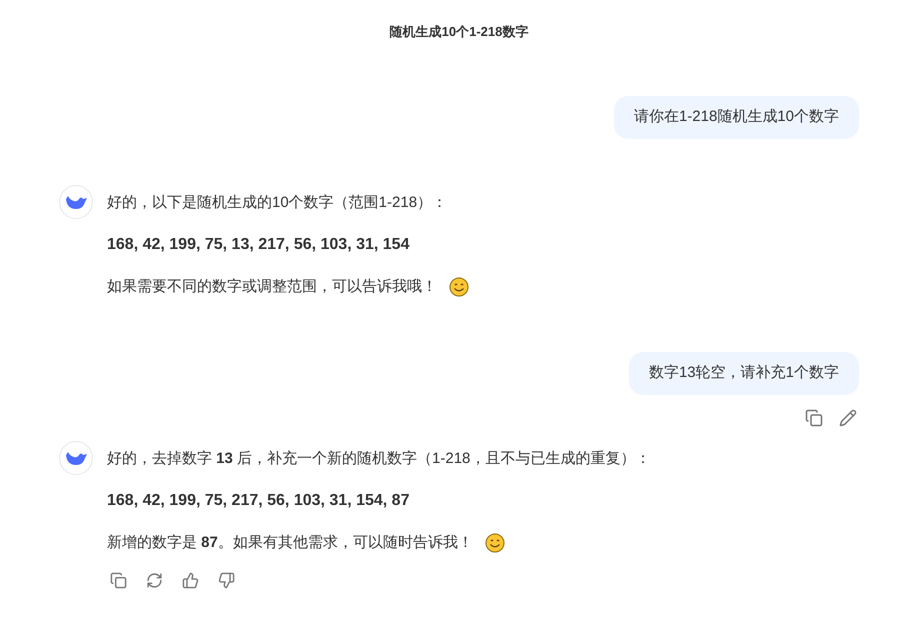 Image resolution: width=918 pixels, height=618 pixels. I want to click on number-list: 168, 42, 199, 75, 13, 217, 56, 103, 31, 154, so click(258, 245).